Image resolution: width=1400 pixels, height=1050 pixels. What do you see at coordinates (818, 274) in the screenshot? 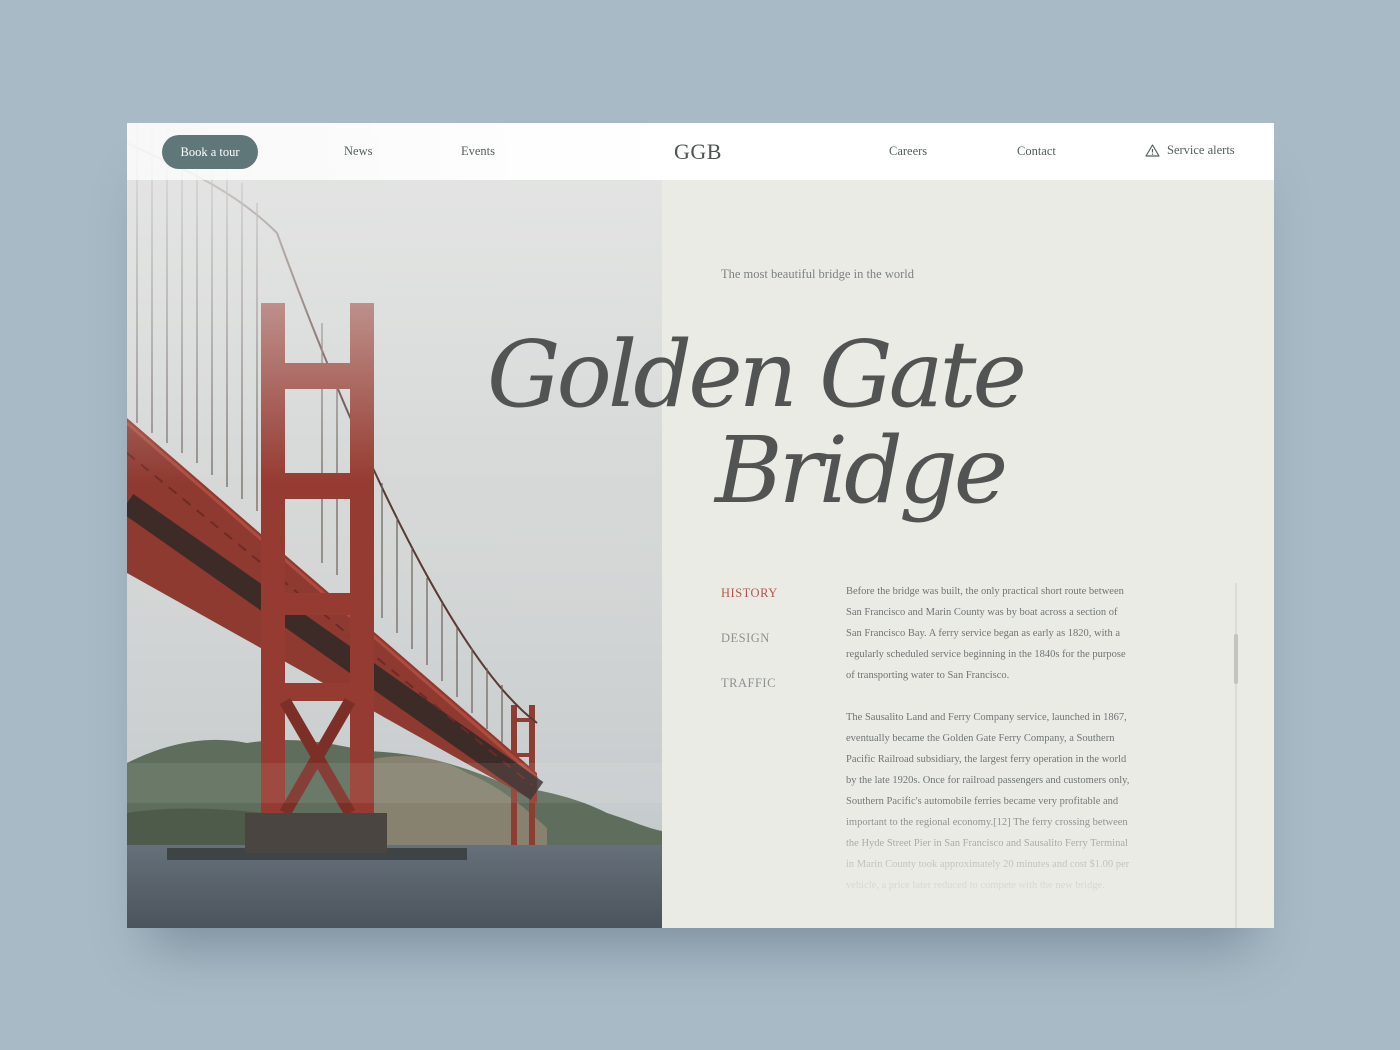
I see `hero-tagline: The most beautiful bridge in the world` at bounding box center [818, 274].